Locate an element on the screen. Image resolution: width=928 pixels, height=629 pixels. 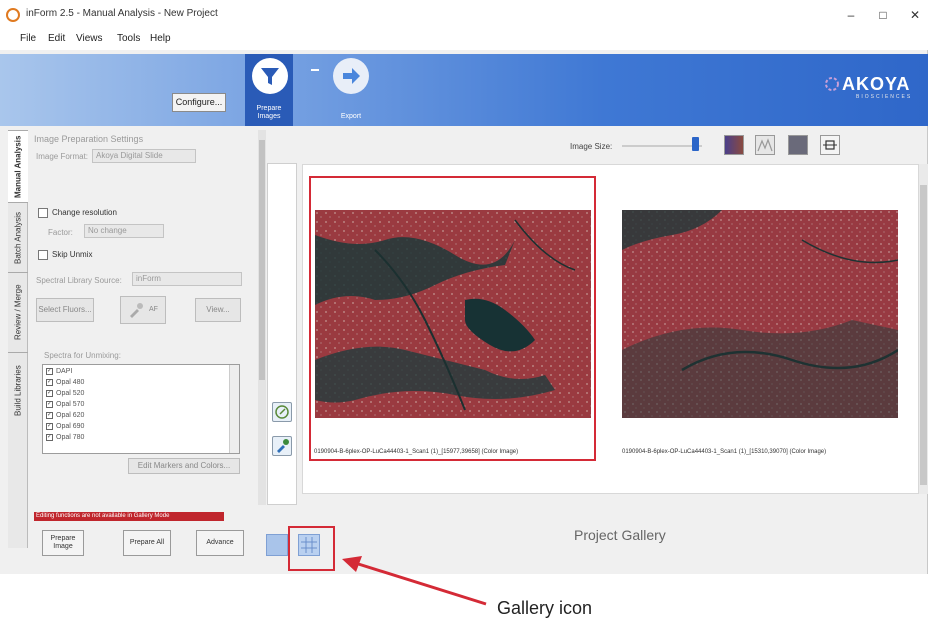
spectra-item-opal-480: ✓ Opal 480 is located at coordinates (65, 382).